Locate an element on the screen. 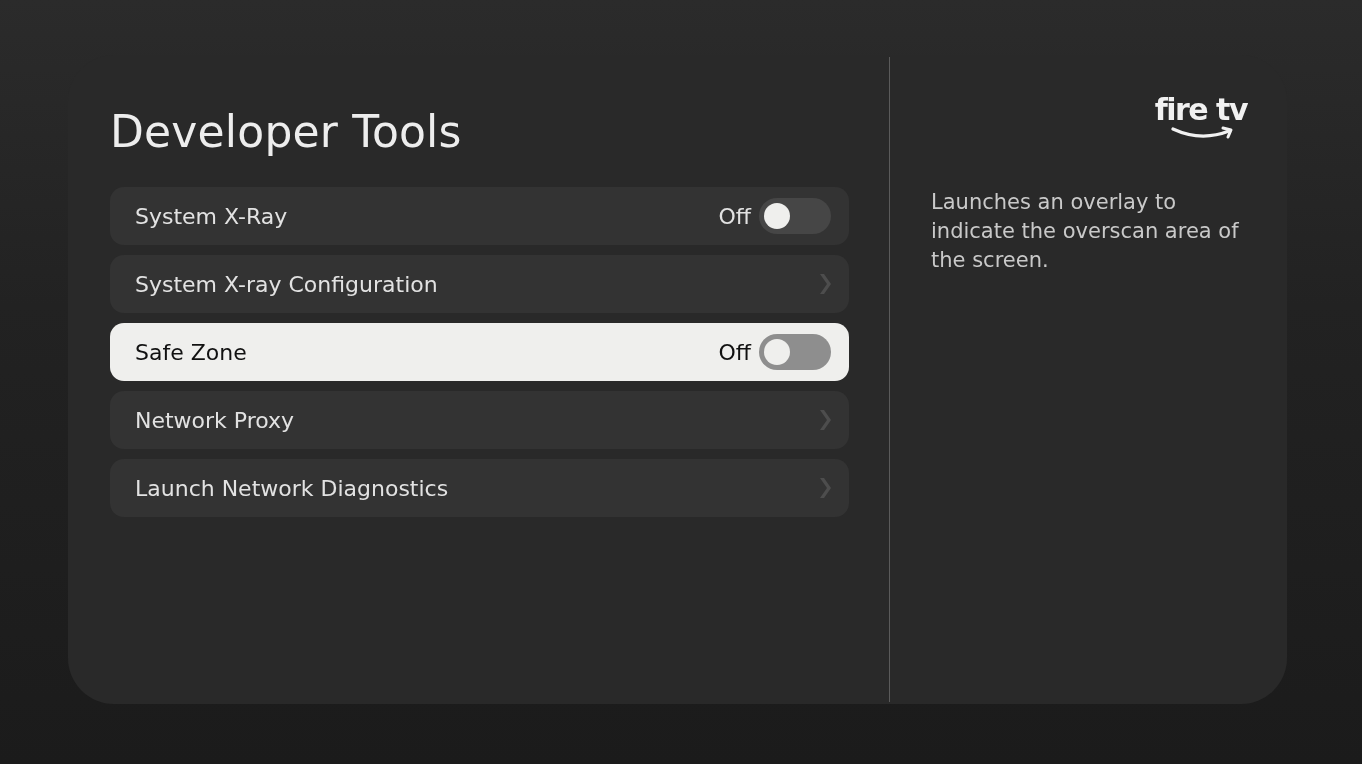  settings-row: Safe Zone Off is located at coordinates (479, 352).